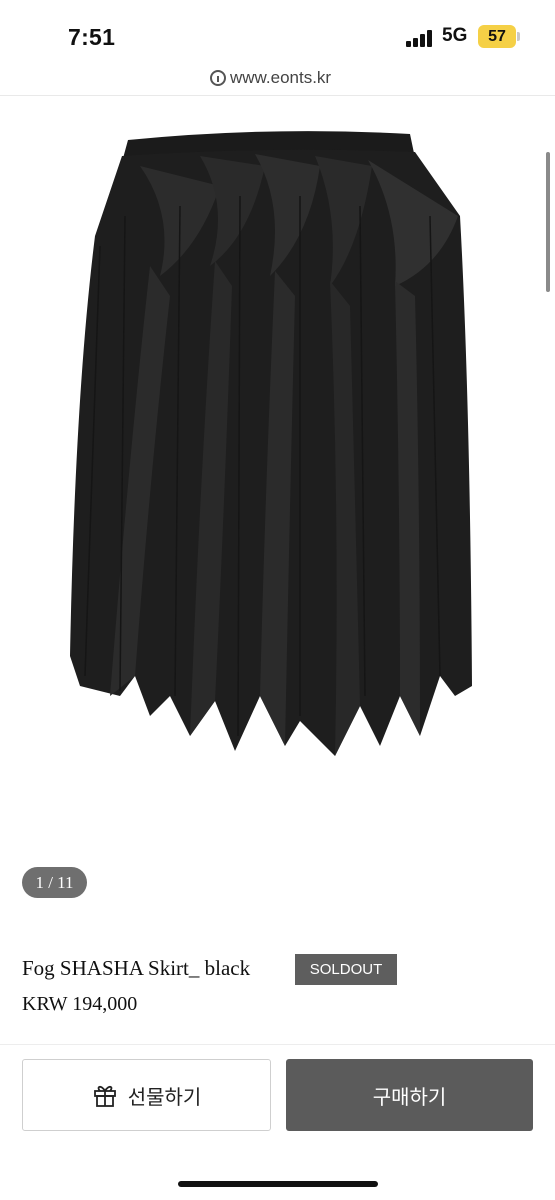 The image size is (555, 1200). I want to click on gift-button: 선물하기, so click(146, 1095).